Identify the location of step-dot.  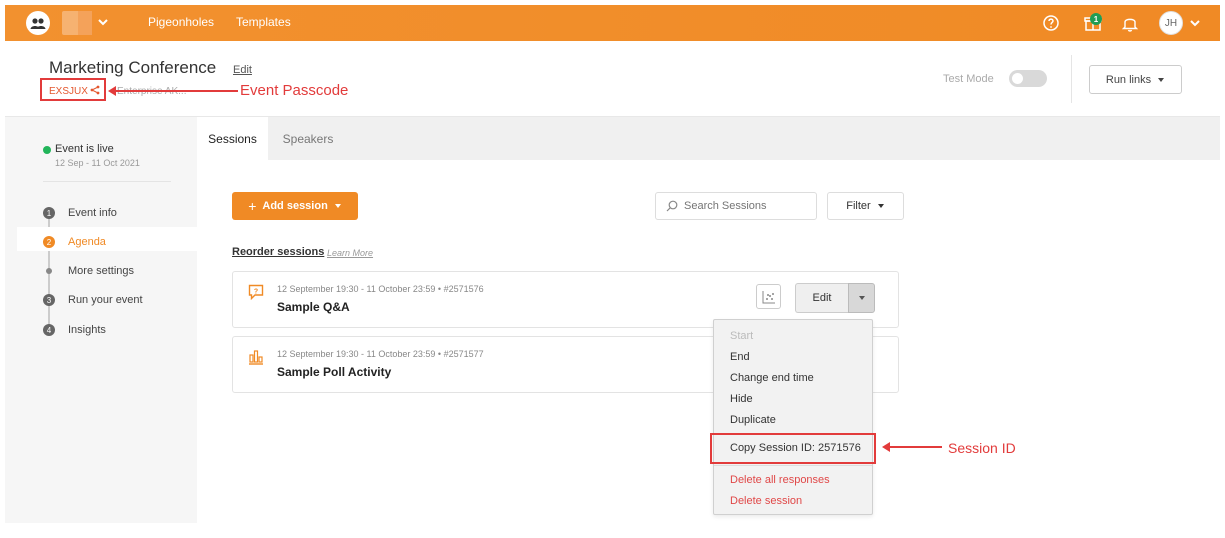
(49, 271).